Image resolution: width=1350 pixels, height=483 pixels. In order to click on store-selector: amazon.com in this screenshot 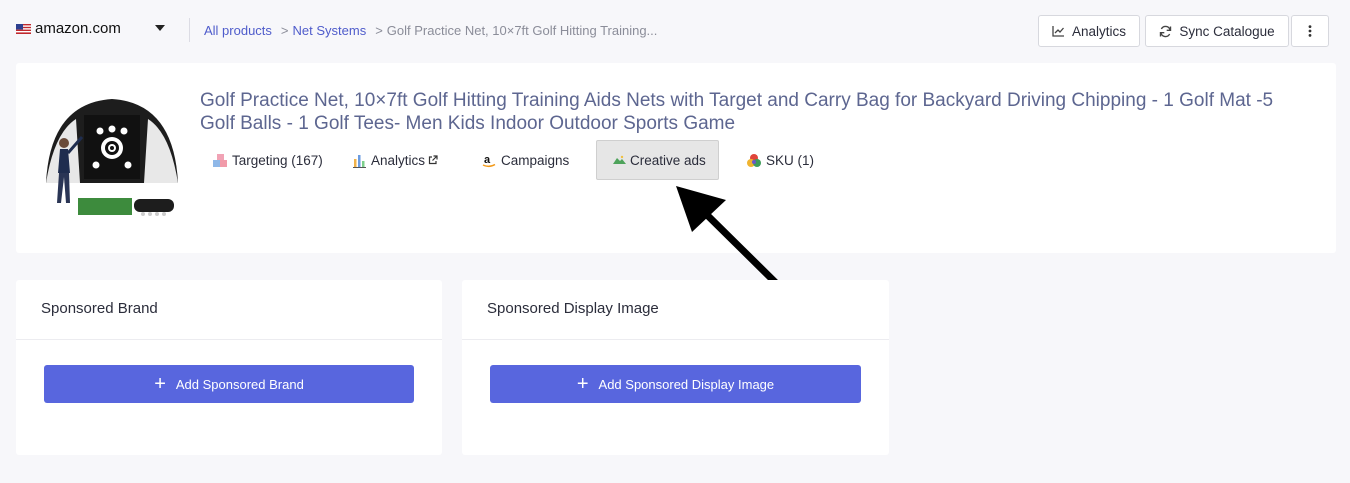, I will do `click(68, 28)`.